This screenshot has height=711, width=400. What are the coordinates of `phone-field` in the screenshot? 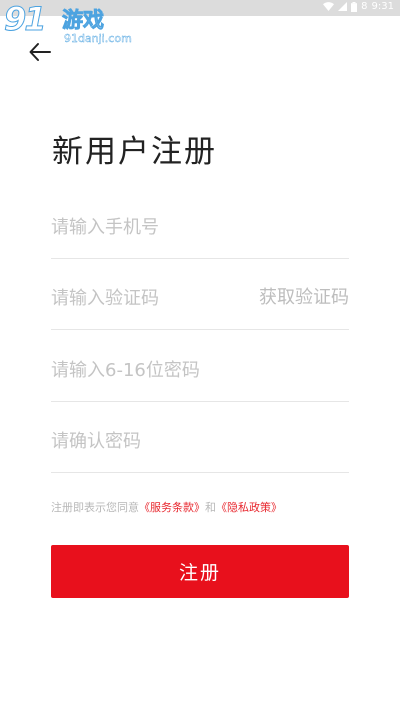 It's located at (200, 228).